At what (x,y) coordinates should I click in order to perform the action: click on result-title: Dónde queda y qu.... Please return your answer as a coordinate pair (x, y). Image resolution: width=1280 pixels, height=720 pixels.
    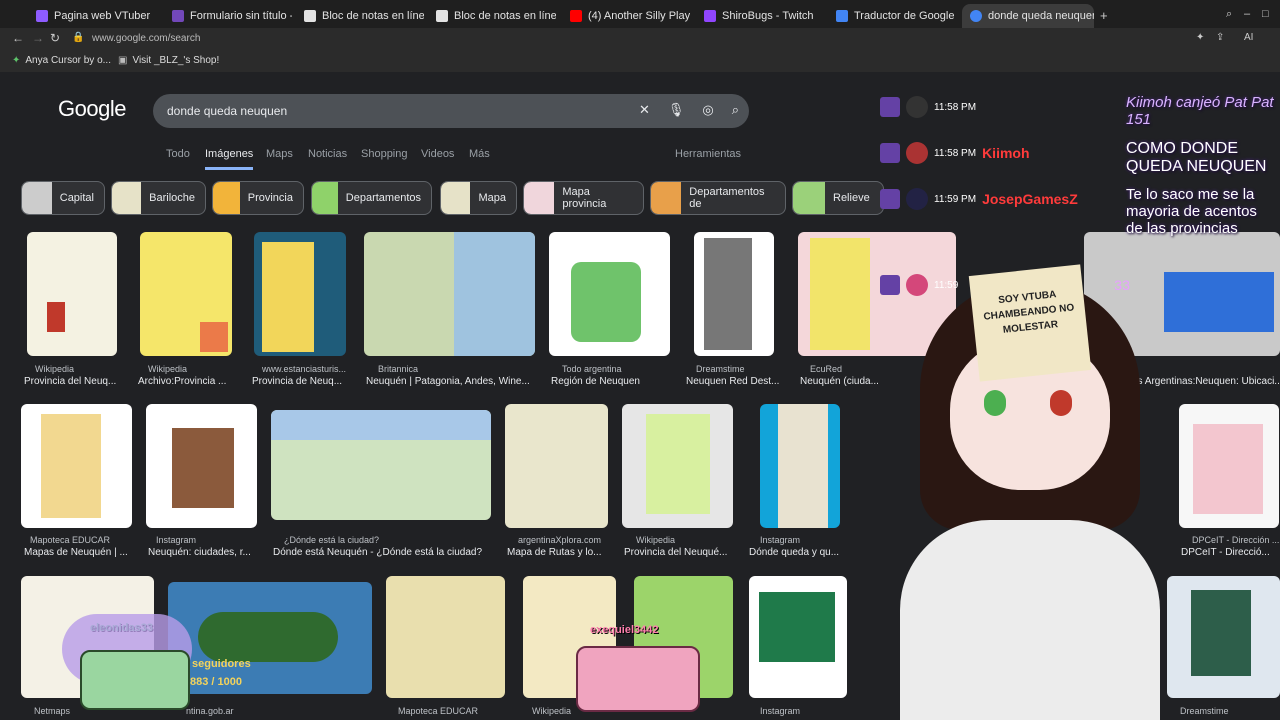
    Looking at the image, I should click on (799, 552).